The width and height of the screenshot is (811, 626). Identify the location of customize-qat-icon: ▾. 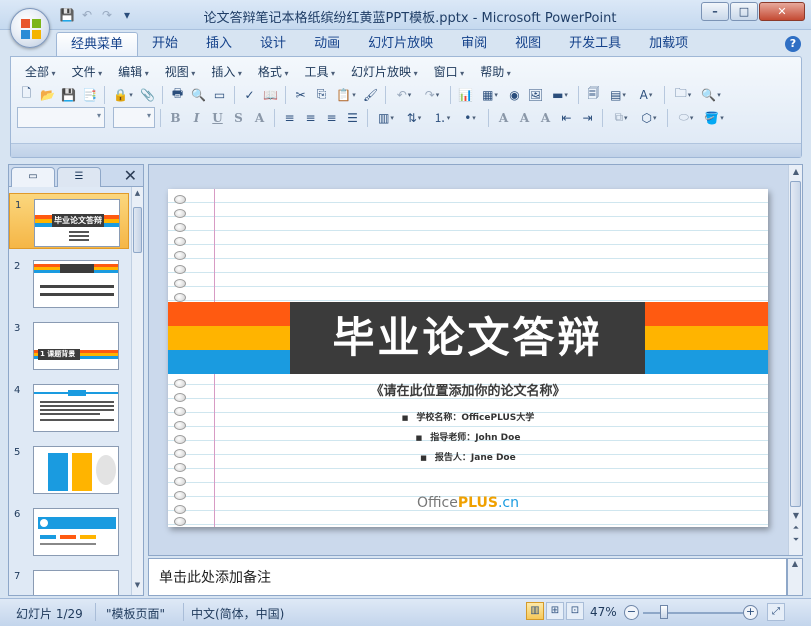
(127, 15).